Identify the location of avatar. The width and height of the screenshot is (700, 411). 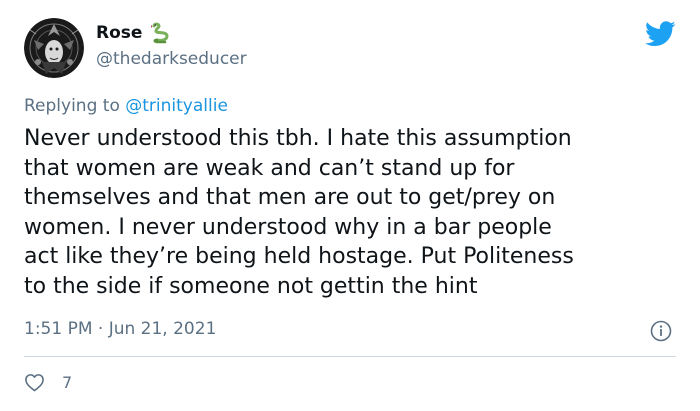
(54, 48).